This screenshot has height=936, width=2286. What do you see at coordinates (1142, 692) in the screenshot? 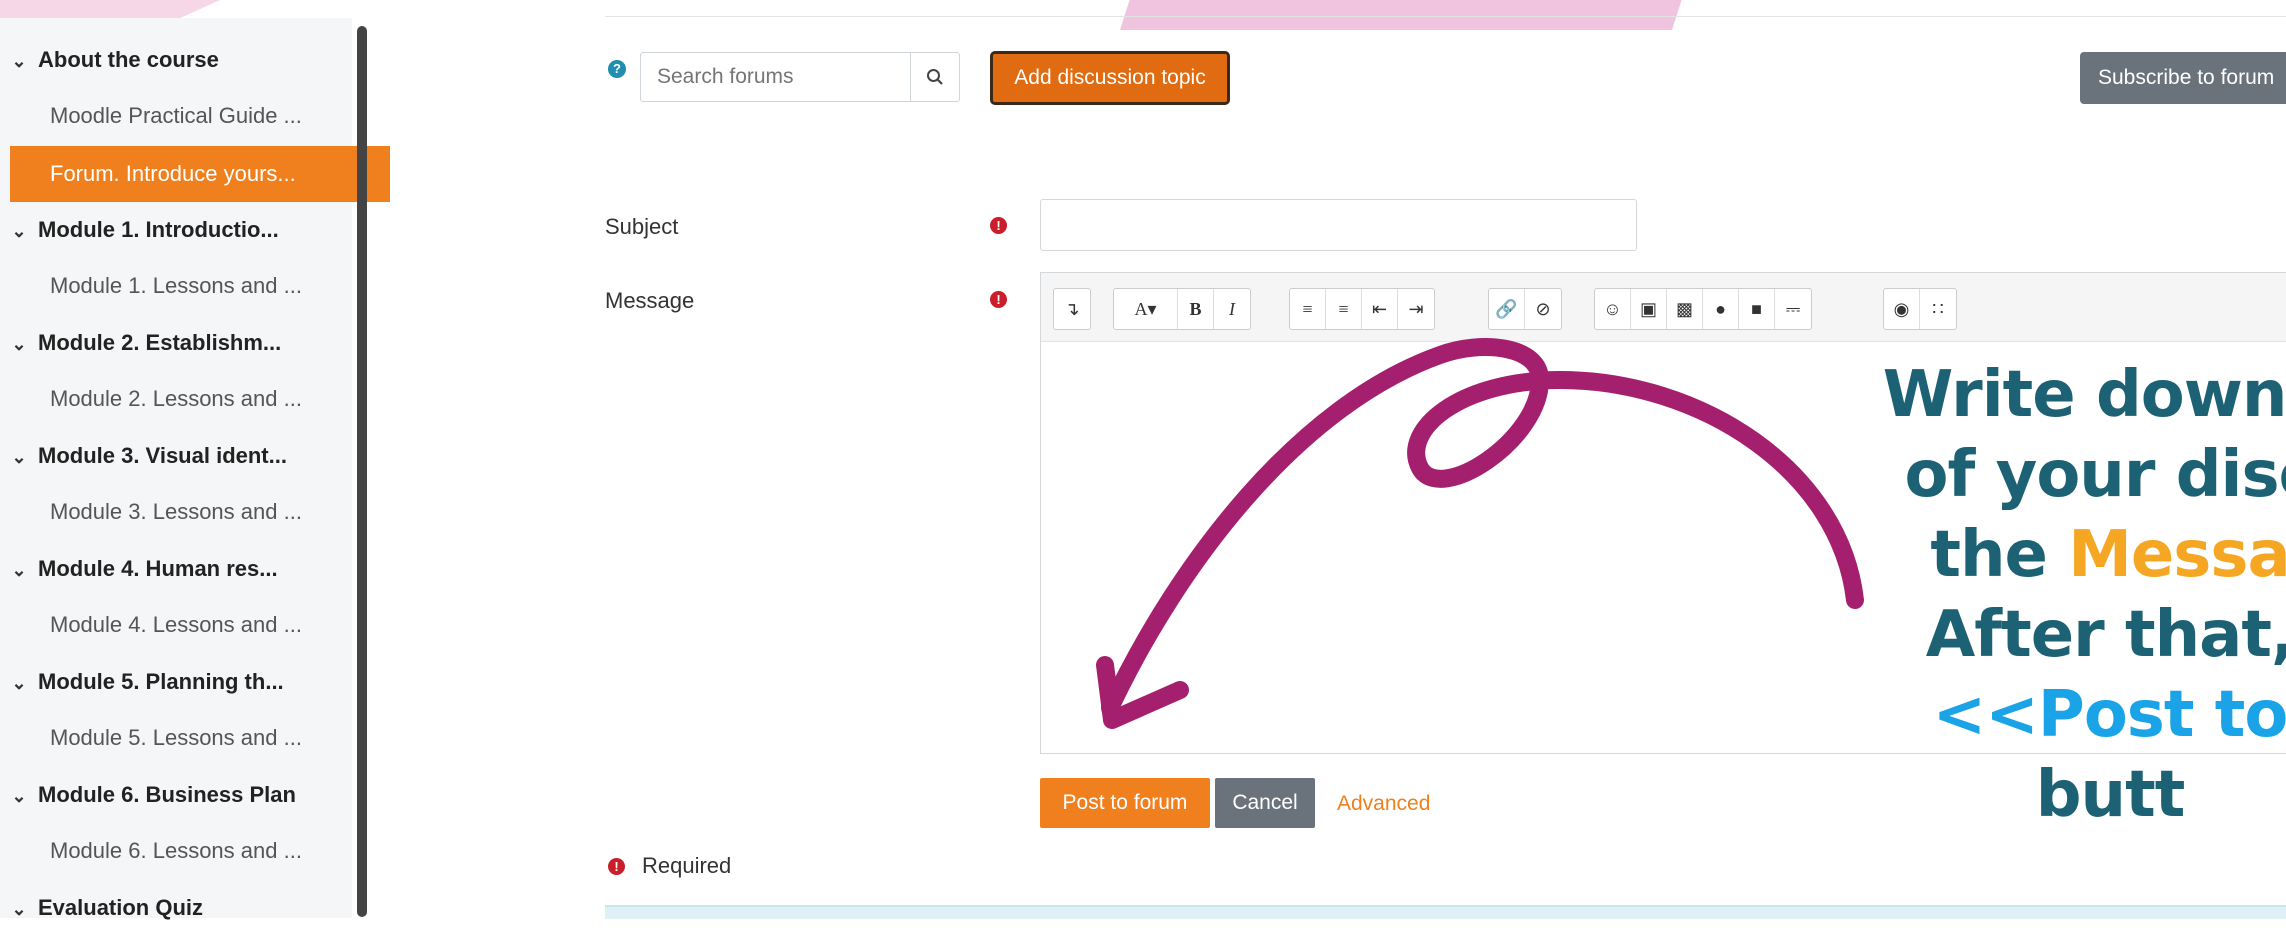
I see `arrow-head` at bounding box center [1142, 692].